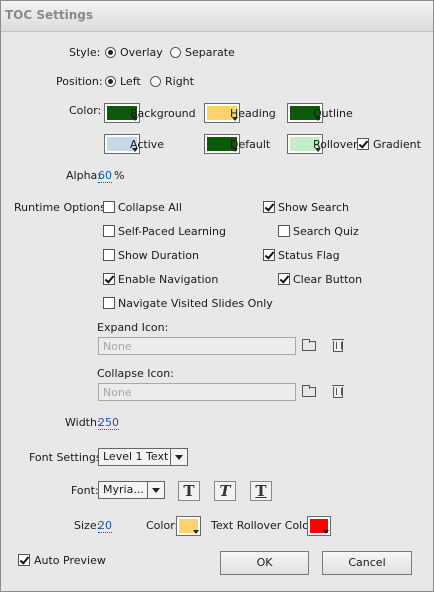 This screenshot has height=592, width=434. What do you see at coordinates (363, 144) in the screenshot?
I see `gradient-checkbox` at bounding box center [363, 144].